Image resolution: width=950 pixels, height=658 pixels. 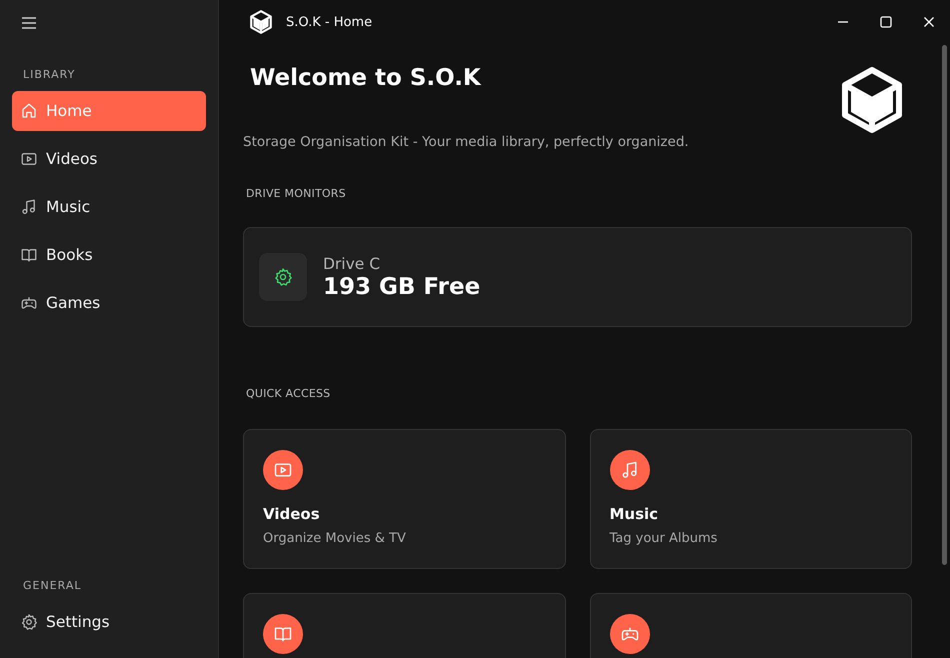 What do you see at coordinates (29, 255) in the screenshot?
I see `book-icon` at bounding box center [29, 255].